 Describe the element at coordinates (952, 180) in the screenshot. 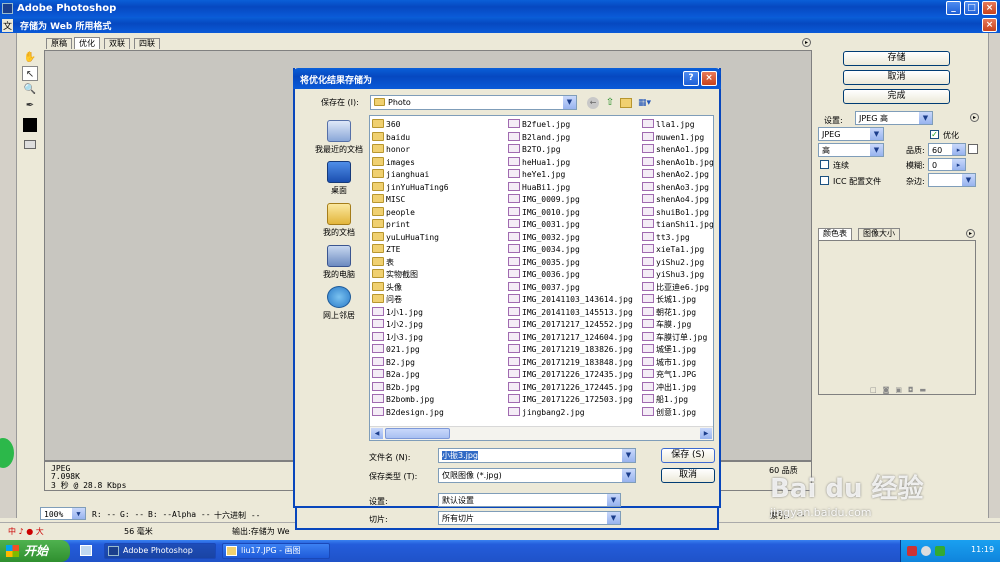

I see `matte-select: ▼` at that location.